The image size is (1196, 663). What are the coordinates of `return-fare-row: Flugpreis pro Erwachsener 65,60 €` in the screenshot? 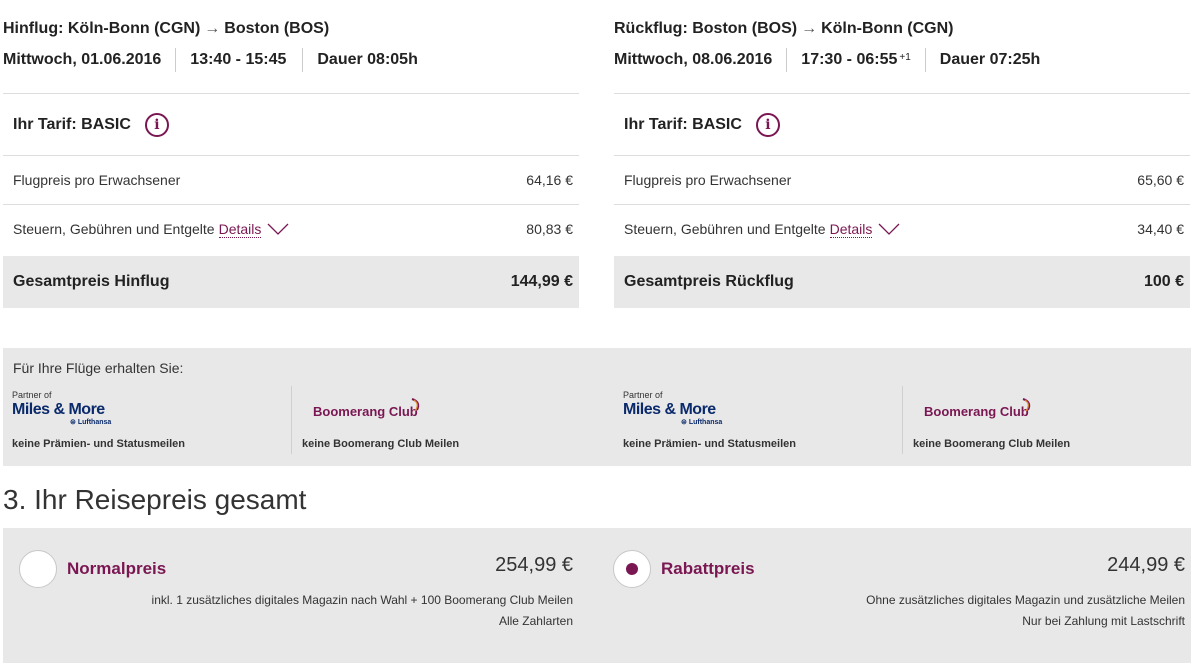 It's located at (902, 180).